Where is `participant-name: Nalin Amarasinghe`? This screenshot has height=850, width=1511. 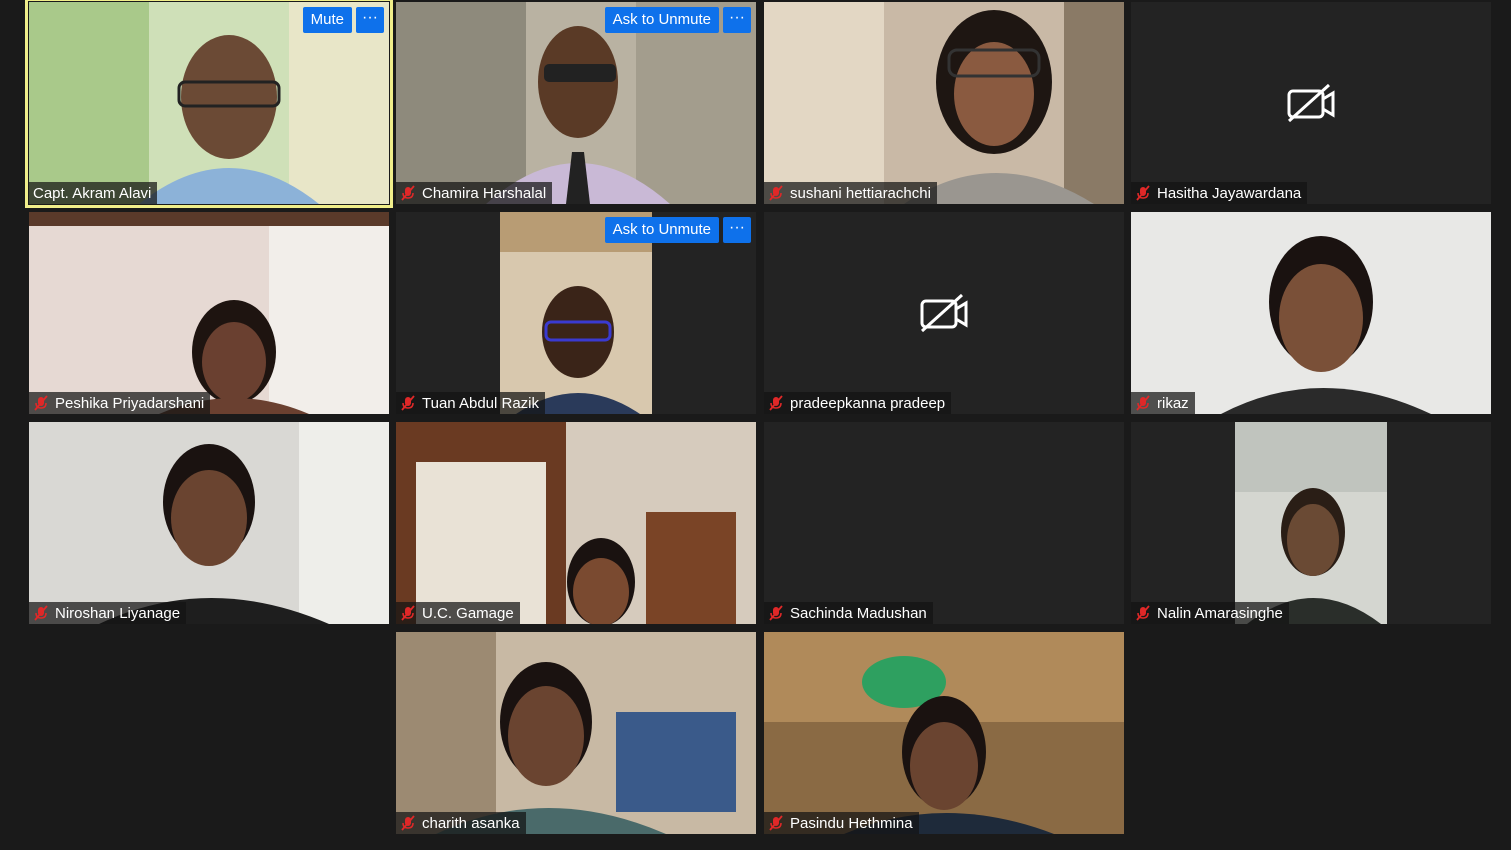
participant-name: Nalin Amarasinghe is located at coordinates (1220, 613).